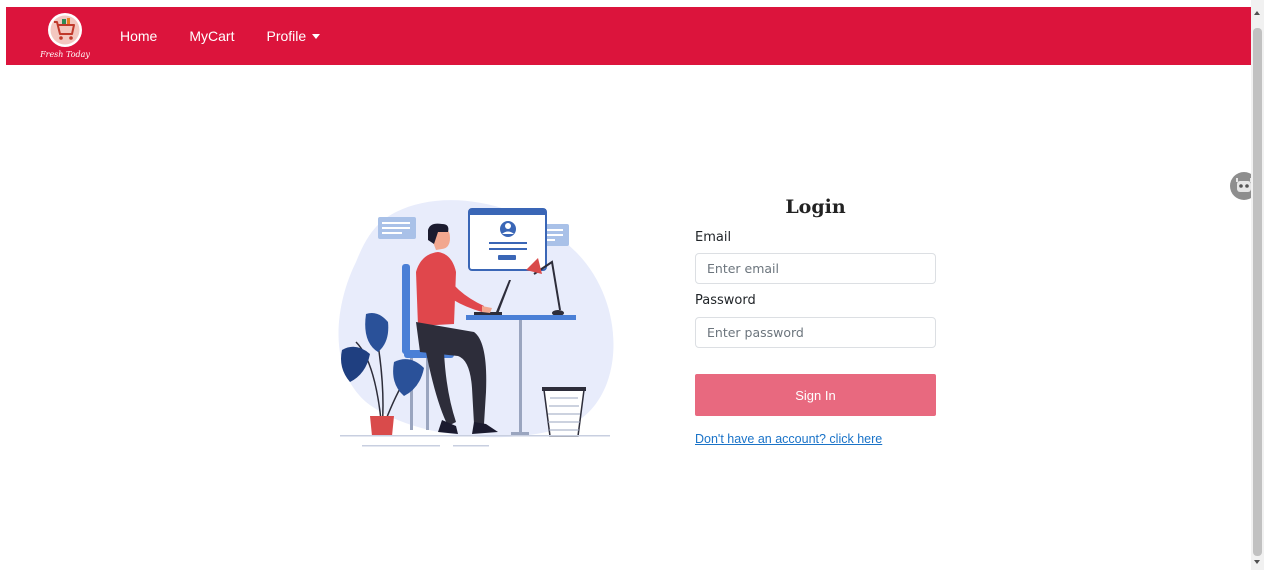 The image size is (1264, 570). What do you see at coordinates (316, 36) in the screenshot?
I see `chevron-down-icon` at bounding box center [316, 36].